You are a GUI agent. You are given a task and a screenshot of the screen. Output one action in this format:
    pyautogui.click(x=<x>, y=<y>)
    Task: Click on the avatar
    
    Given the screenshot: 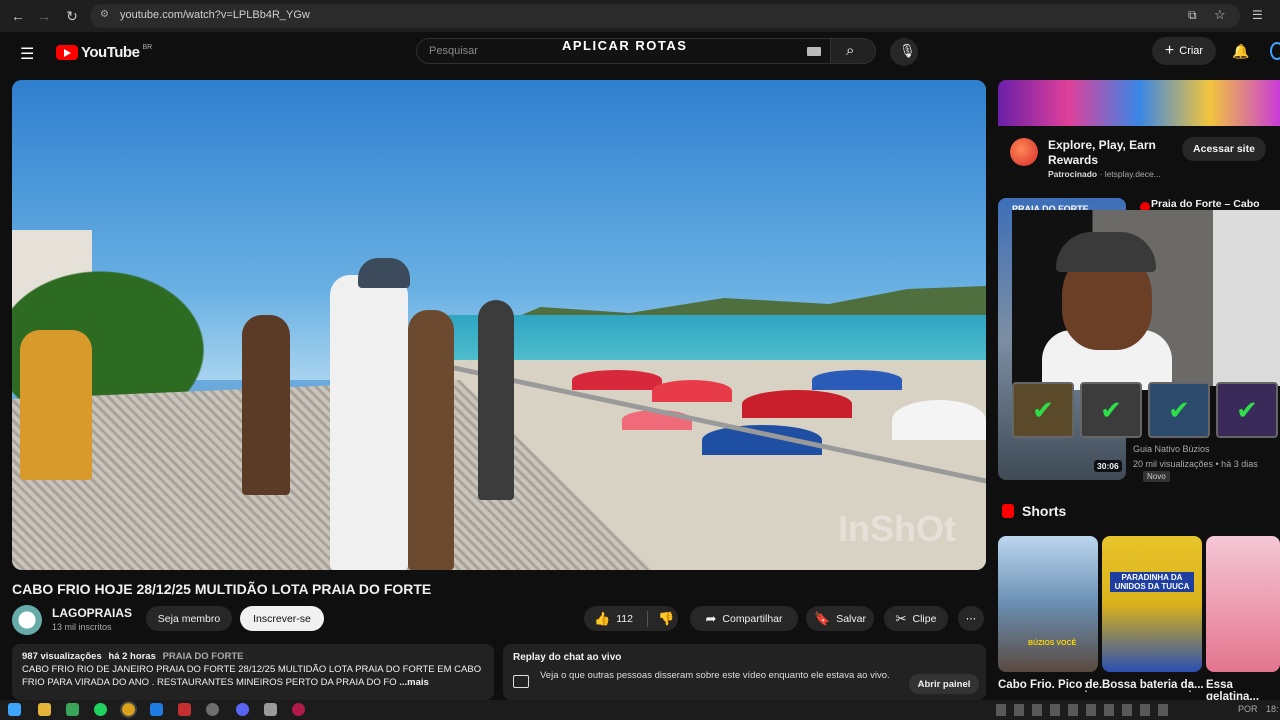 What is the action you would take?
    pyautogui.click(x=1275, y=51)
    